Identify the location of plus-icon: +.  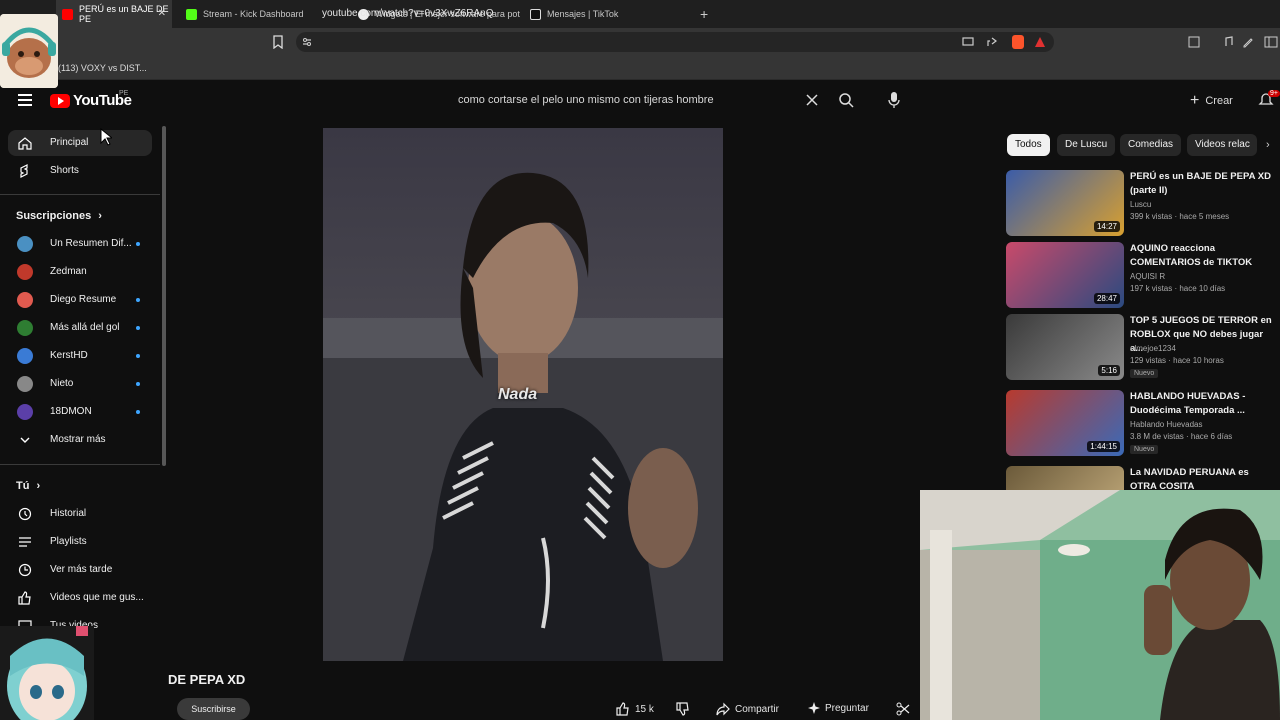
(1195, 100).